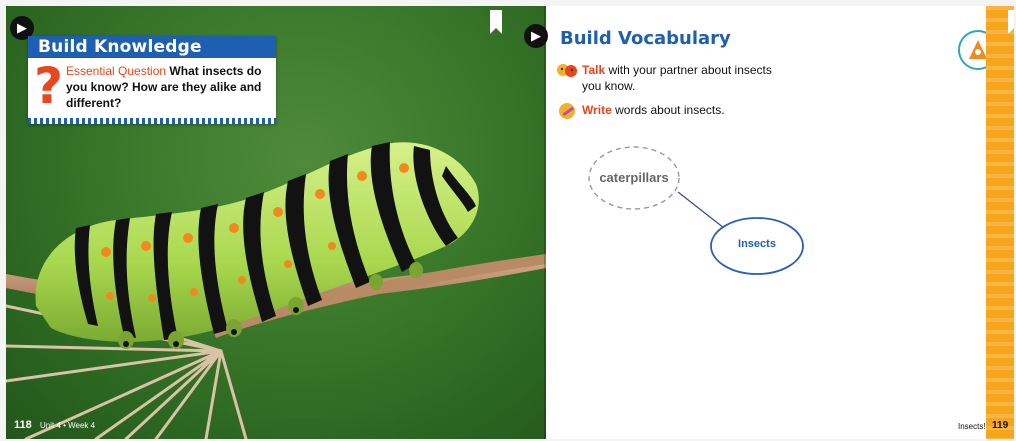  I want to click on unit-week-label: Unit 4 • Week 4, so click(67, 425).